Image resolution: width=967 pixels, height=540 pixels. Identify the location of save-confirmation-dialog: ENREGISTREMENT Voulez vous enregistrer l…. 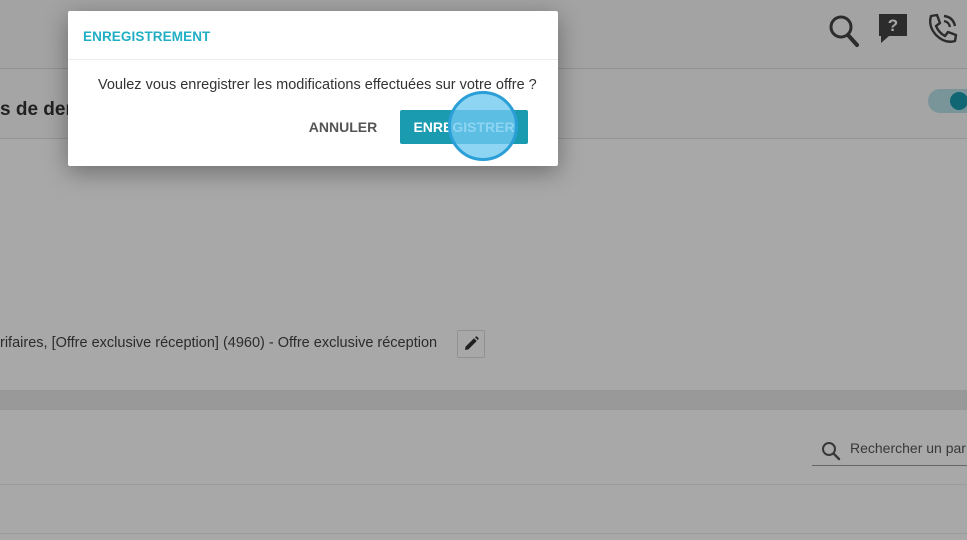
(313, 88).